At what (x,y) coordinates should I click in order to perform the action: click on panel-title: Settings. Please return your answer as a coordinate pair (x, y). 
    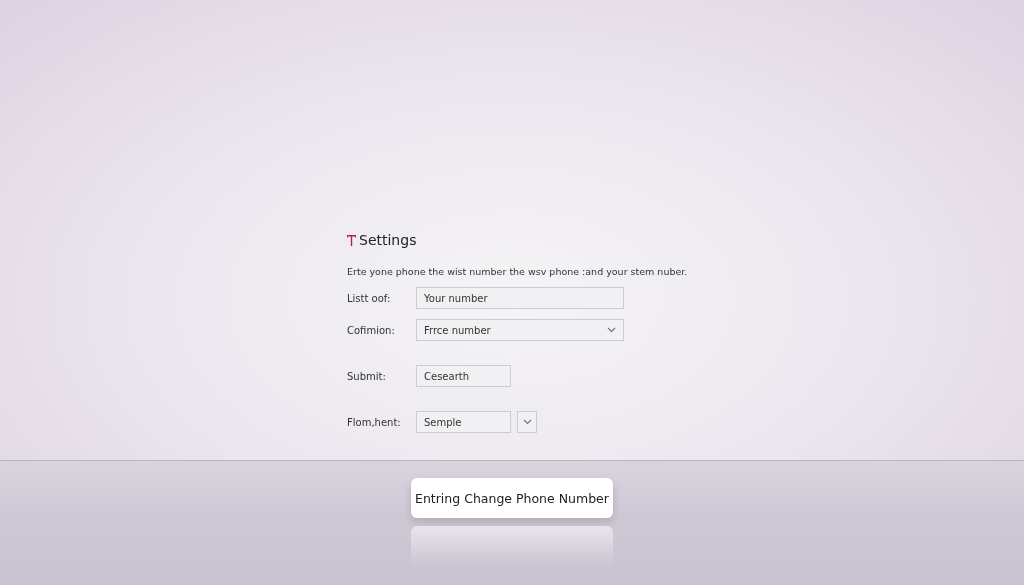
    Looking at the image, I should click on (388, 240).